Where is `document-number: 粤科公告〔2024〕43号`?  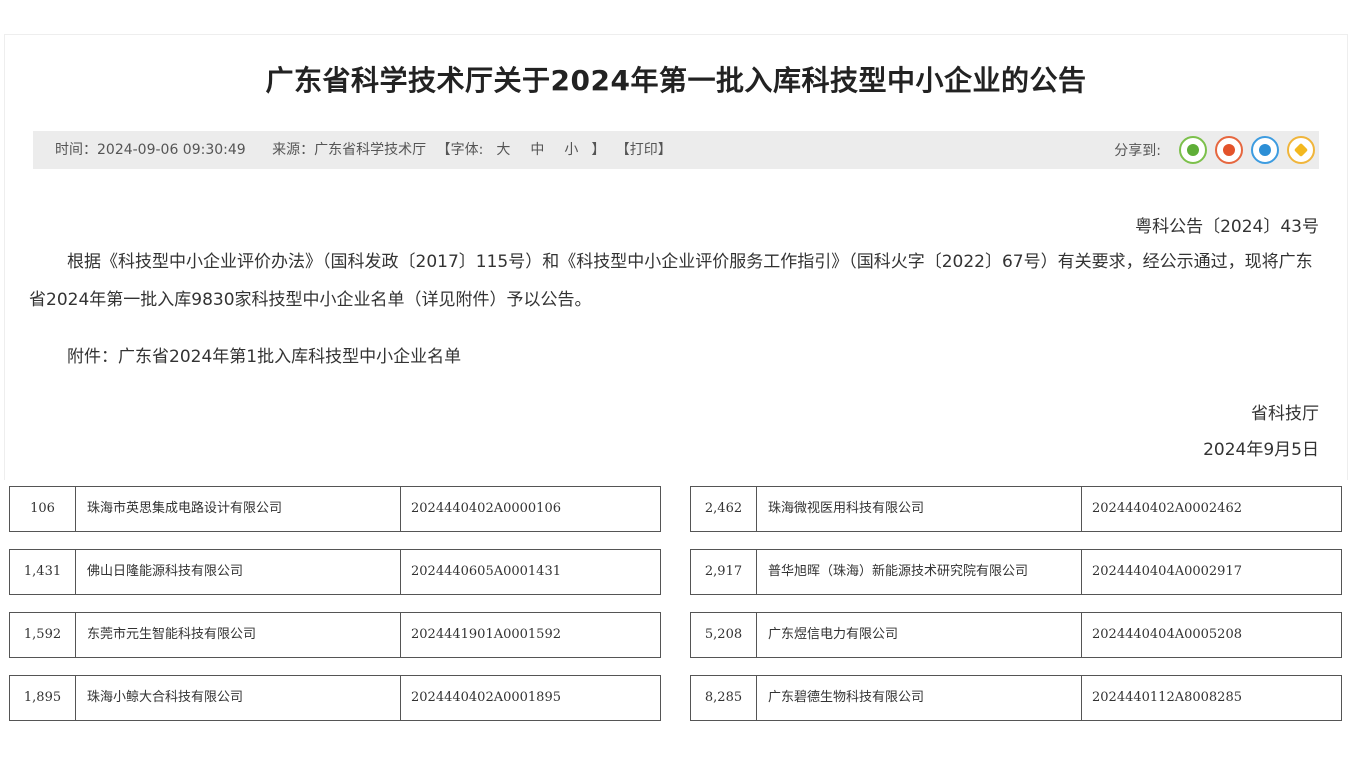 document-number: 粤科公告〔2024〕43号 is located at coordinates (1227, 227).